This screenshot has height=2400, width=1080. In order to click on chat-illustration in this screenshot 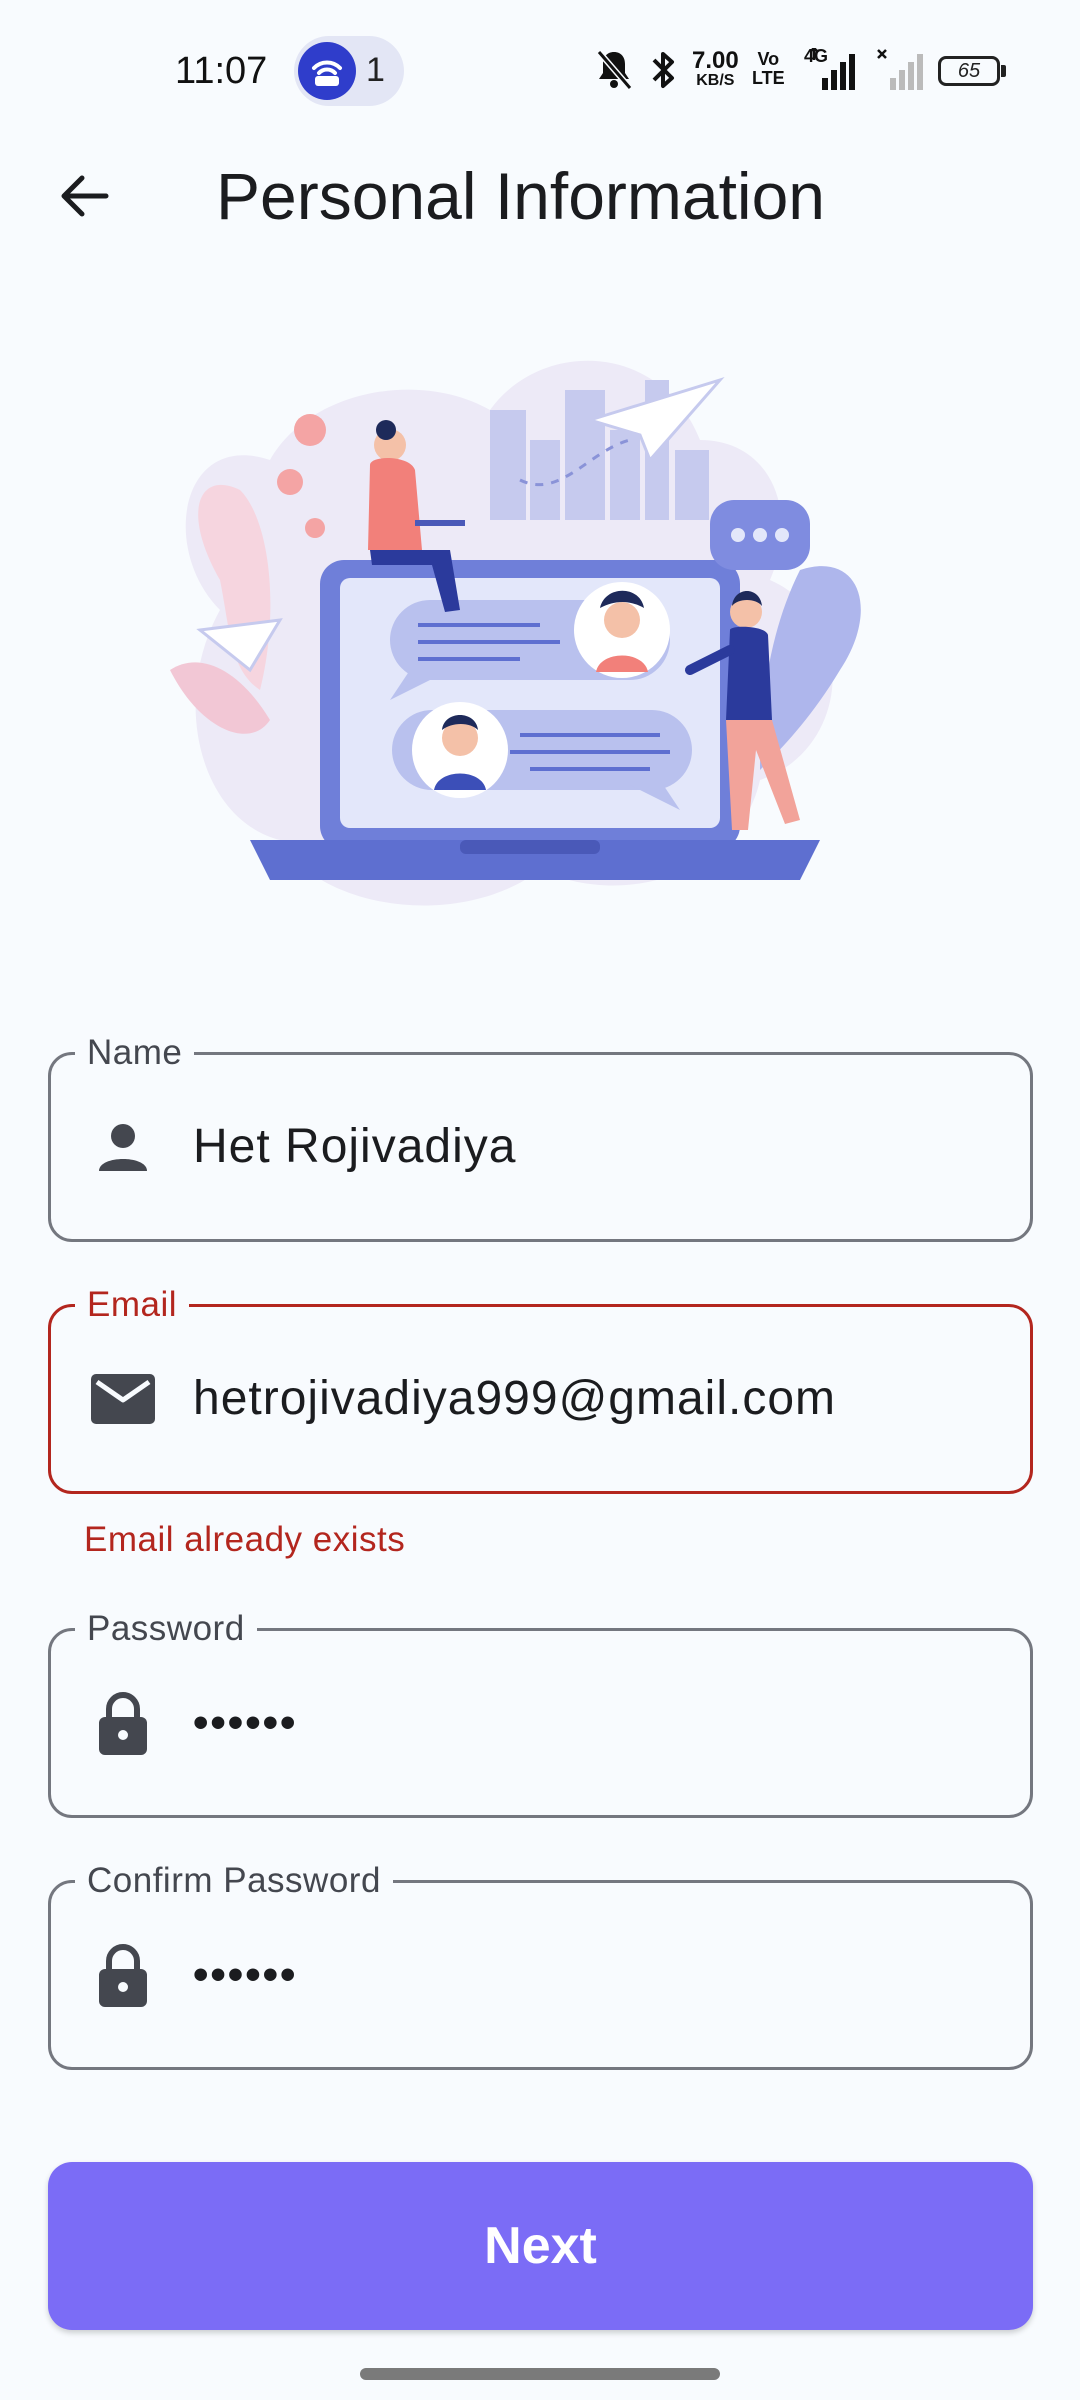, I will do `click(515, 633)`.